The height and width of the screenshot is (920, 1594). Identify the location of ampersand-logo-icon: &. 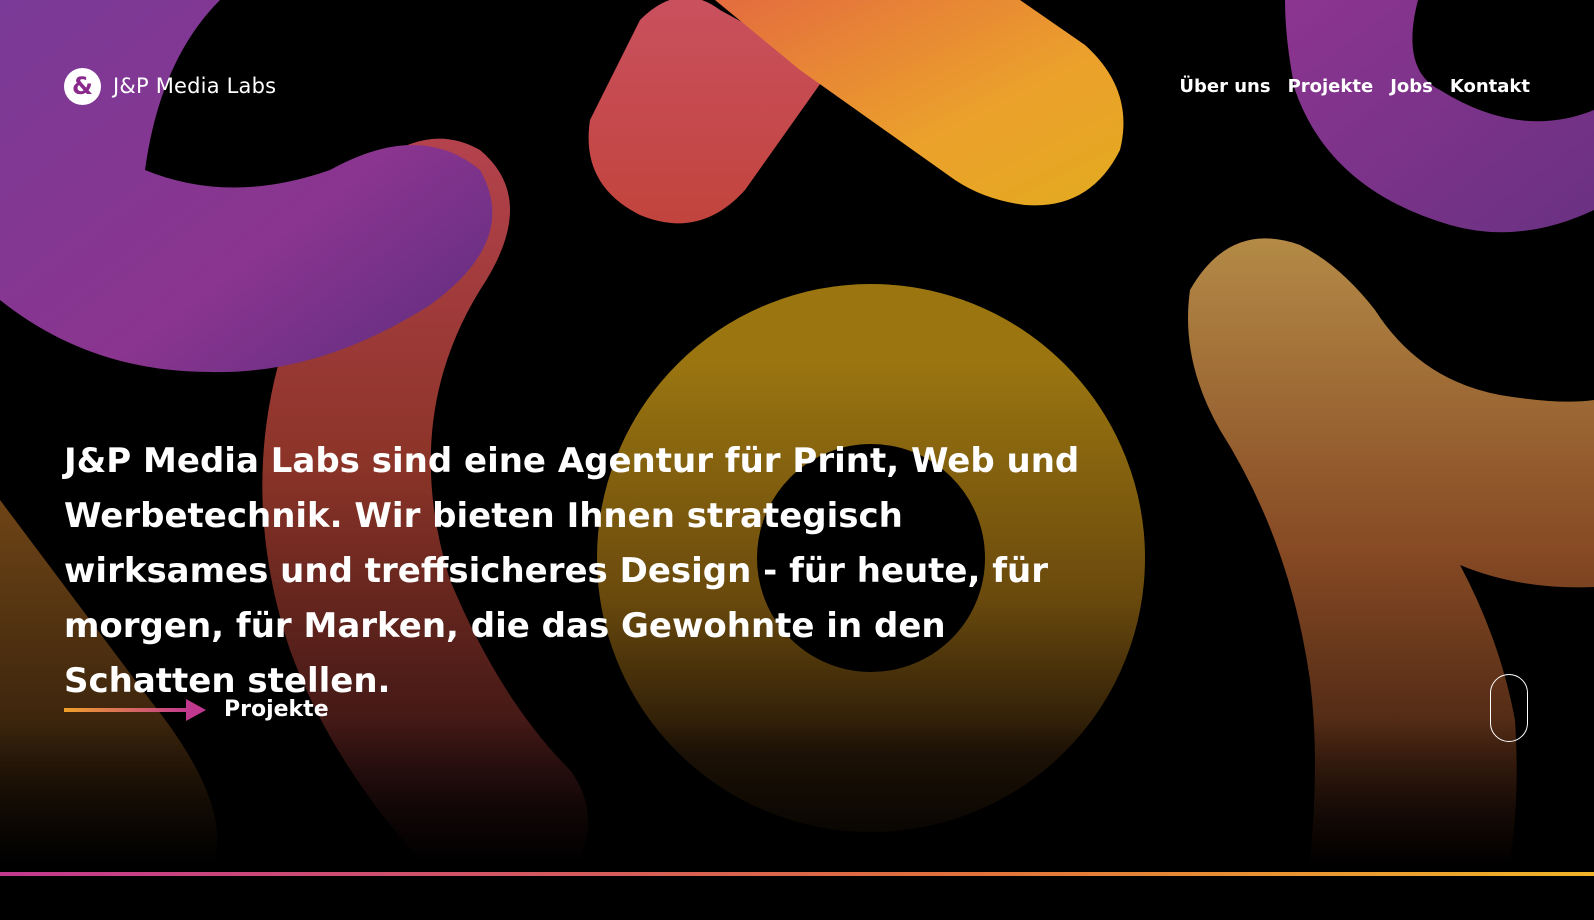
(82, 86).